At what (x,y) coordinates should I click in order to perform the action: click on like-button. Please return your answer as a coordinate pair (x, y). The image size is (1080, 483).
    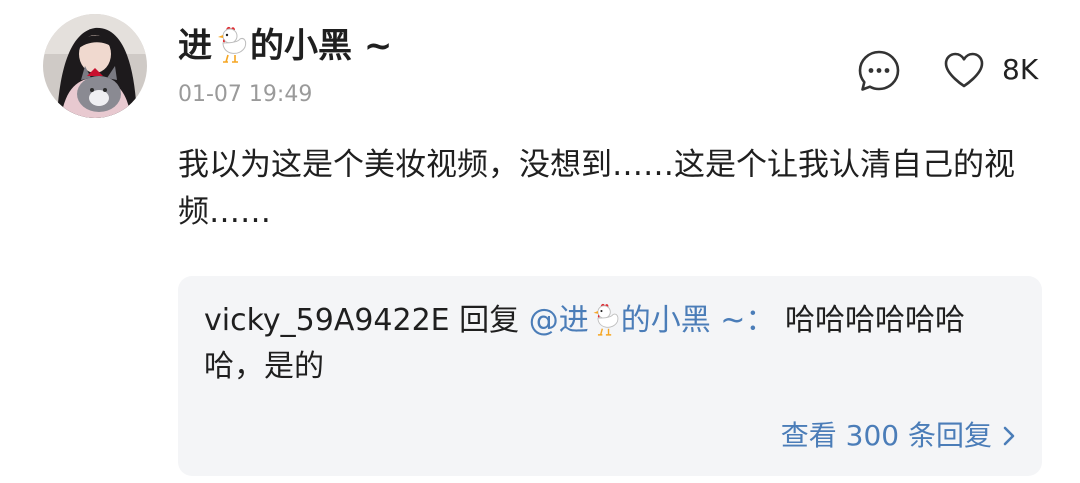
    Looking at the image, I should click on (964, 70).